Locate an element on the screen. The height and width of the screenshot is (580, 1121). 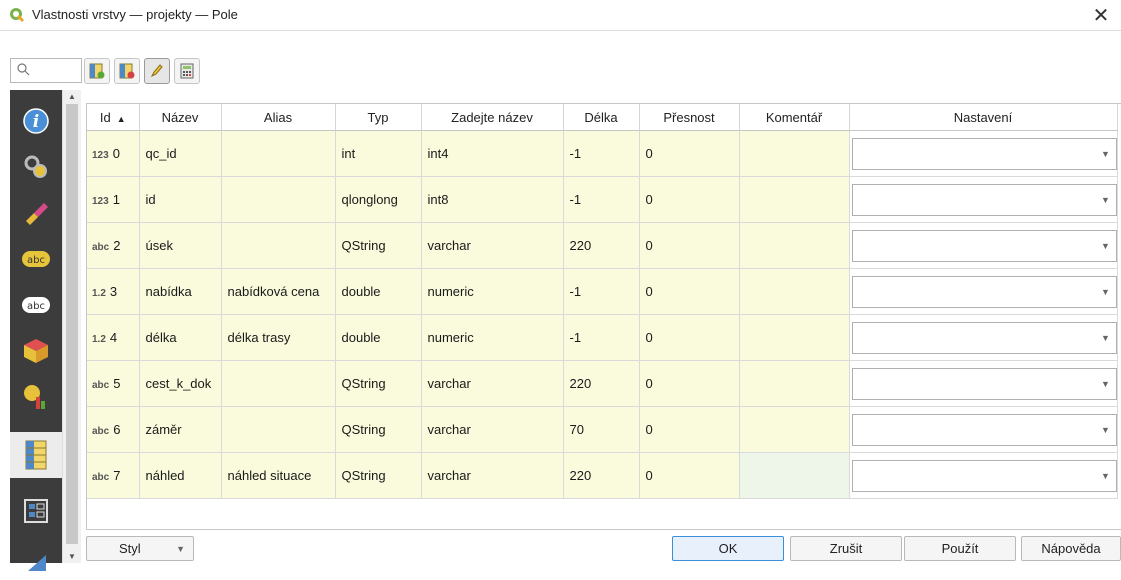
field-id-cell: 123 1 is located at coordinates (113, 199).